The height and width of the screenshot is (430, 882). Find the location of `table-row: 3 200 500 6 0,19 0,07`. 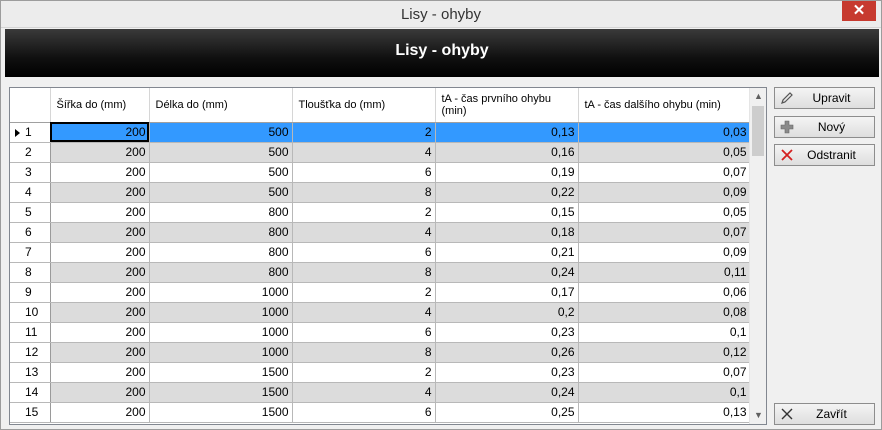

table-row: 3 200 500 6 0,19 0,07 is located at coordinates (380, 172).